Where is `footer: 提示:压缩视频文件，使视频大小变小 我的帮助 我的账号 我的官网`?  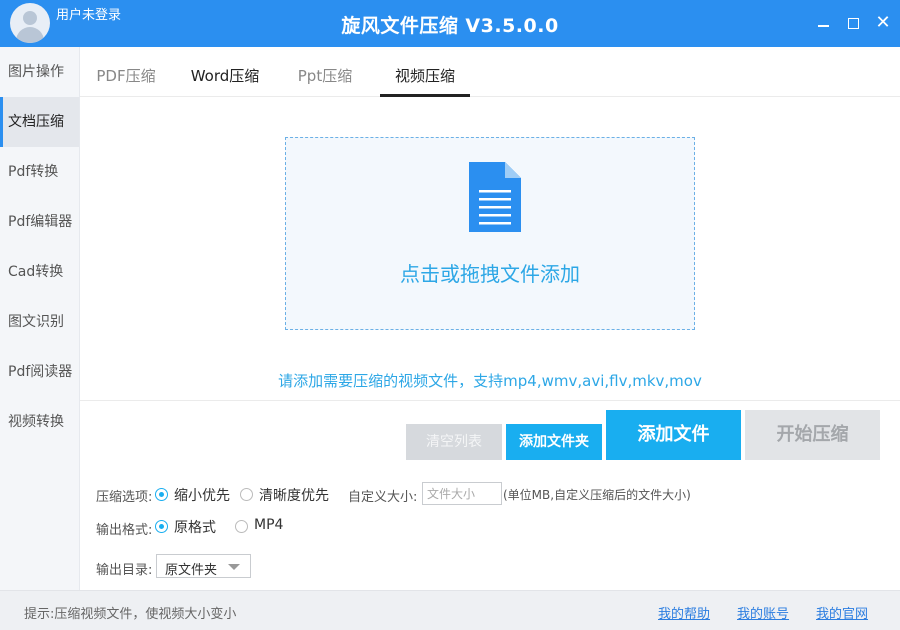
footer: 提示:压缩视频文件，使视频大小变小 我的帮助 我的账号 我的官网 is located at coordinates (450, 610).